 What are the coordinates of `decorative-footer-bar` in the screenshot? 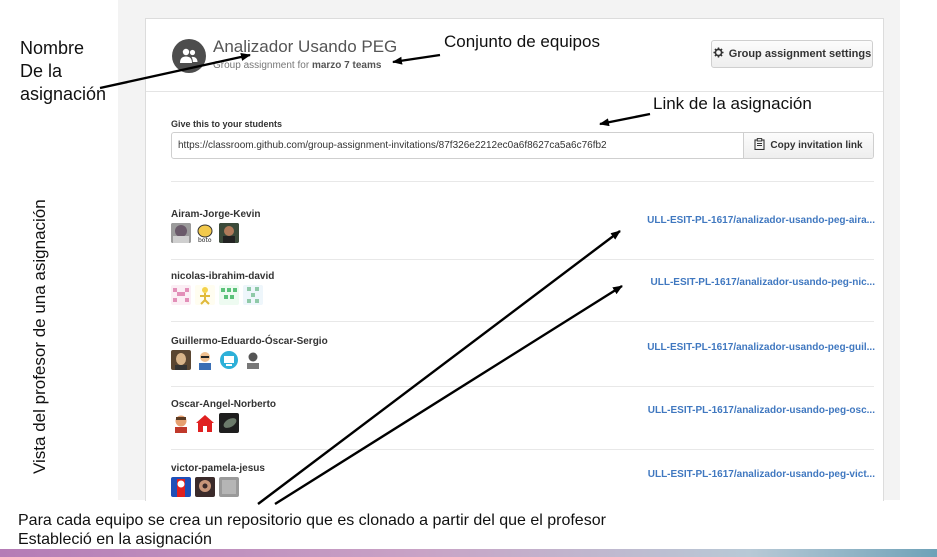 It's located at (468, 553).